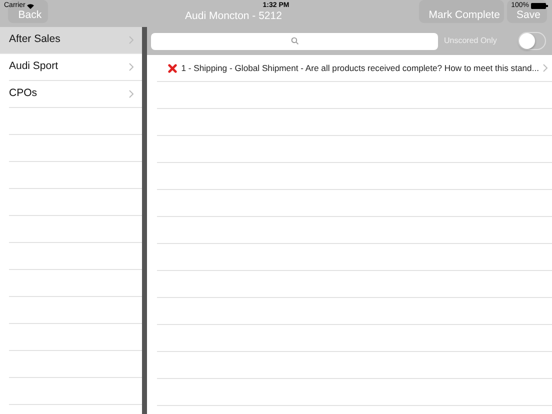 The width and height of the screenshot is (552, 414). Describe the element at coordinates (532, 41) in the screenshot. I see `unscored-only-toggle` at that location.